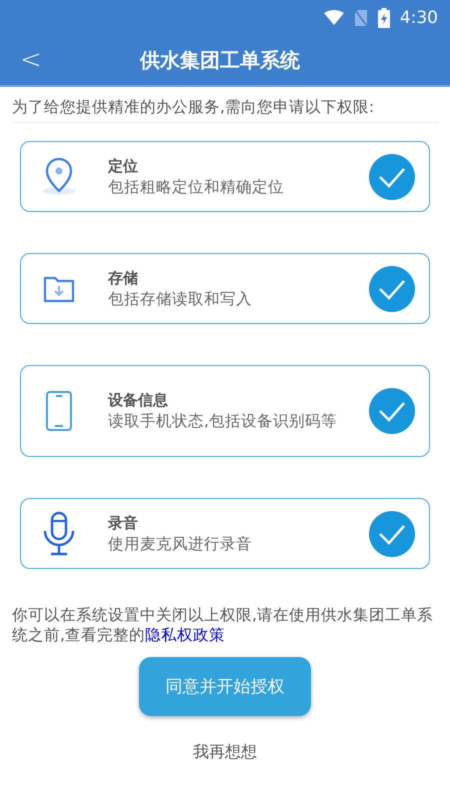  What do you see at coordinates (361, 17) in the screenshot?
I see `no-sim-icon` at bounding box center [361, 17].